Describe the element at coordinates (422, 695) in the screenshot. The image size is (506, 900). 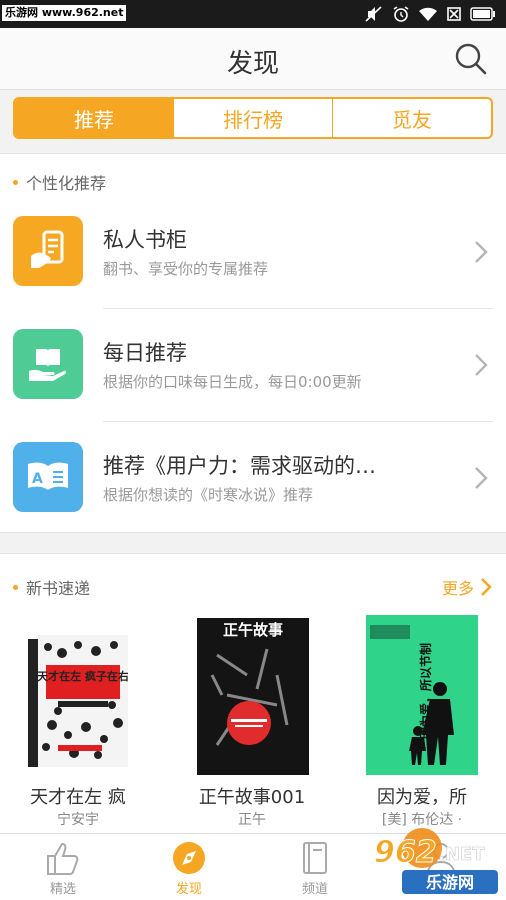
I see `book-cover: 因为爱，所以节制` at that location.